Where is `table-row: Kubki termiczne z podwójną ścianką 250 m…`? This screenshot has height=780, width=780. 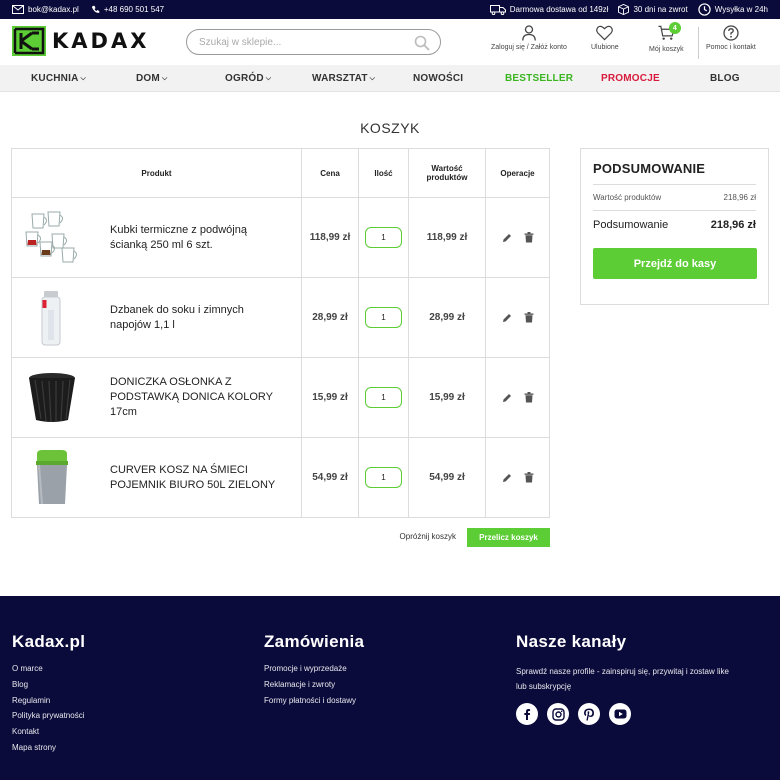 table-row: Kubki termiczne z podwójną ścianką 250 m… is located at coordinates (280, 237).